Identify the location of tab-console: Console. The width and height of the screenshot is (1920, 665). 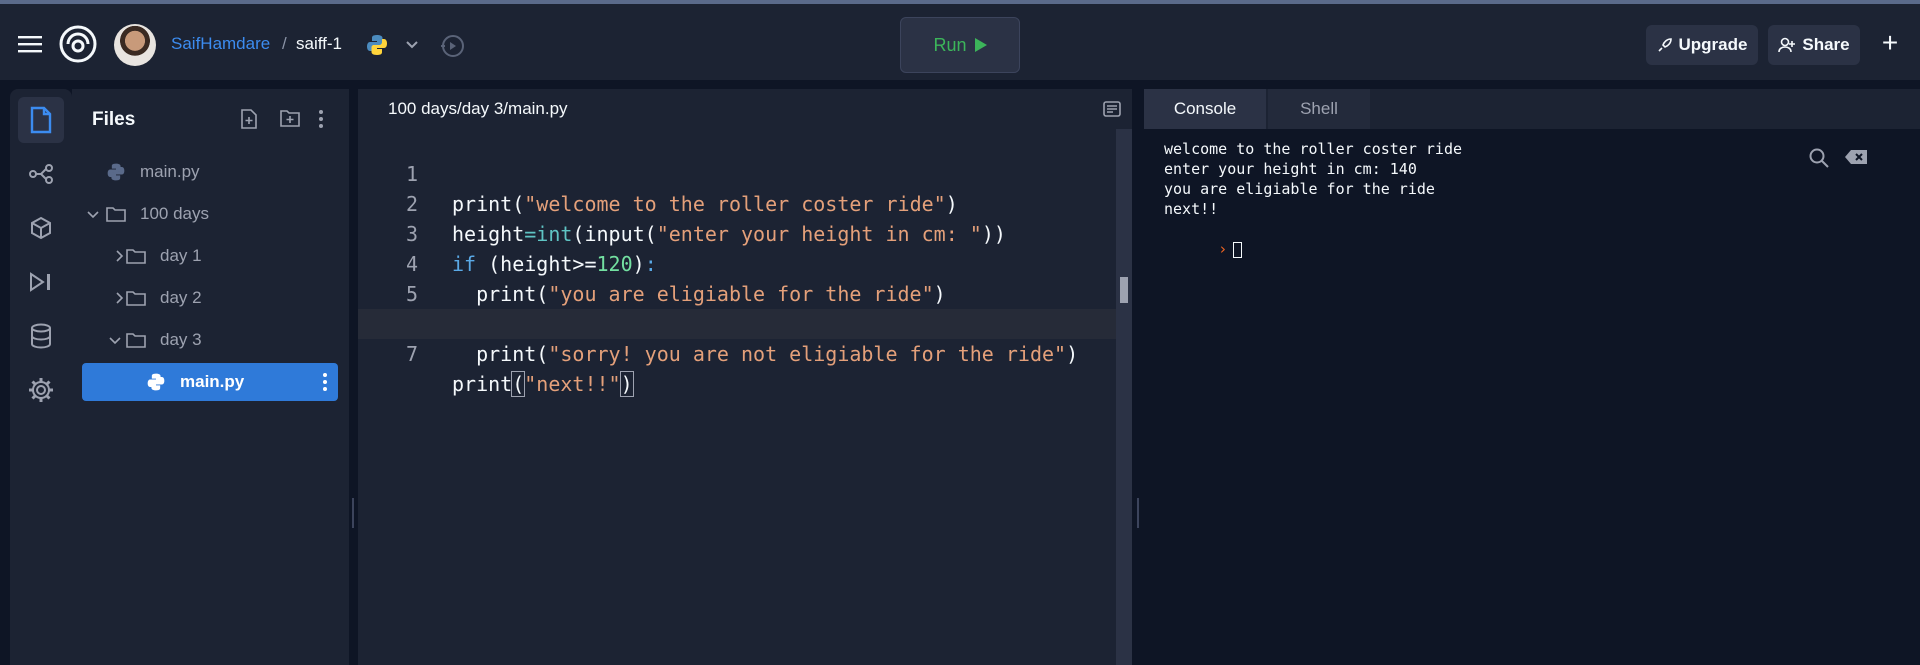
(1205, 109).